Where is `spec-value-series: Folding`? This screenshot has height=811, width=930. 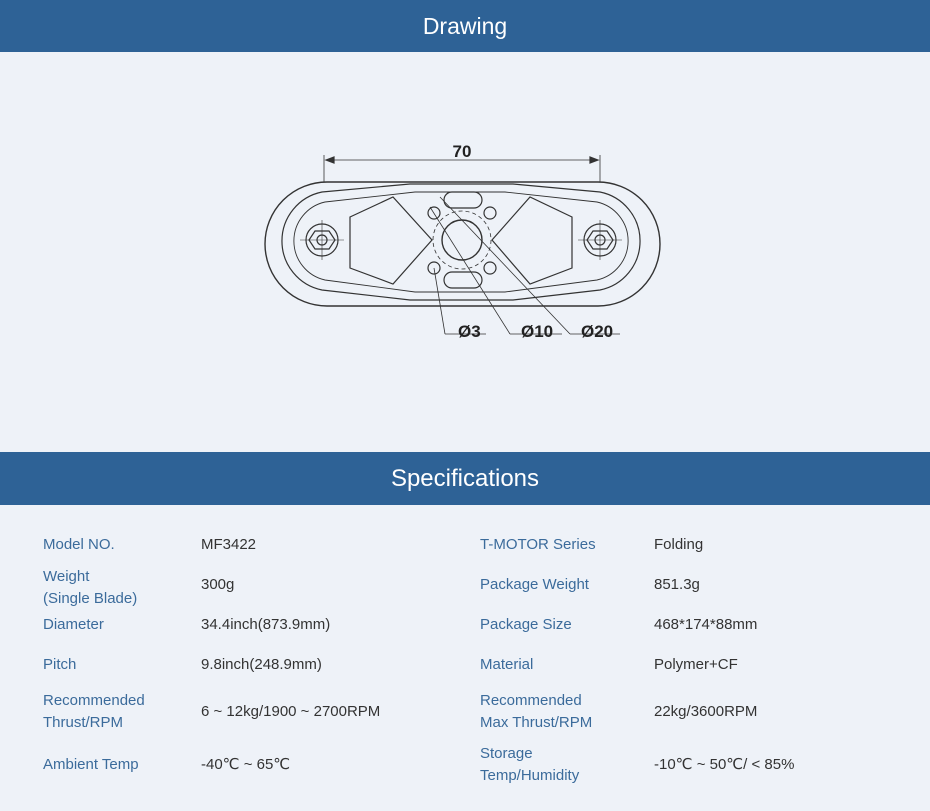
spec-value-series: Folding is located at coordinates (679, 544).